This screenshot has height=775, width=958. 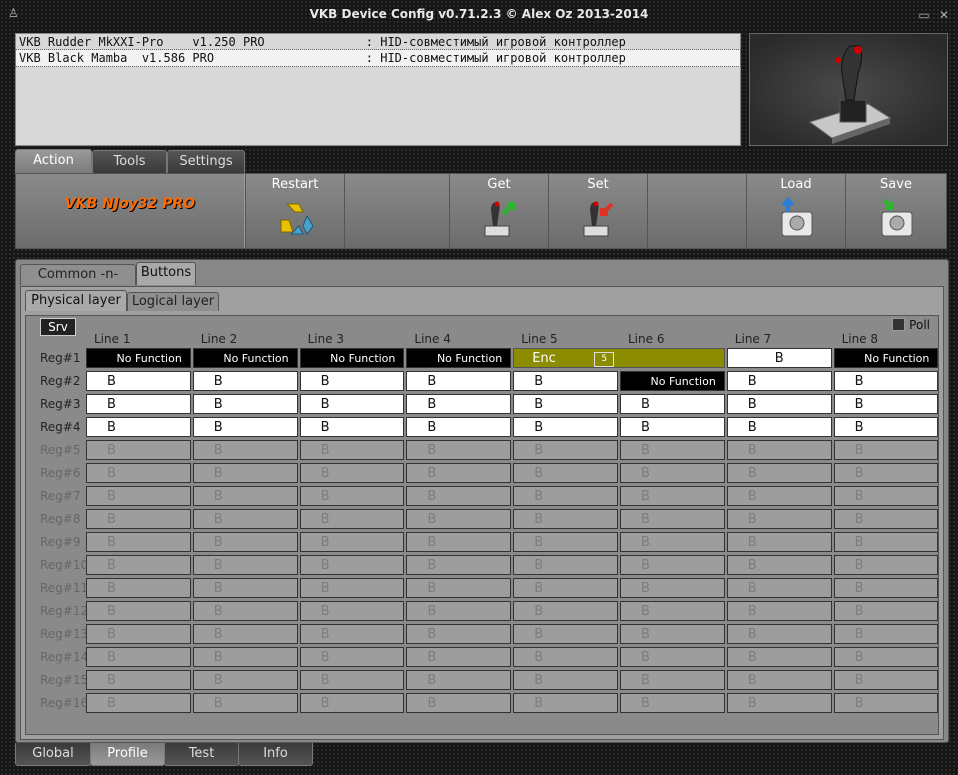 What do you see at coordinates (944, 15) in the screenshot?
I see `close-icon: ✕` at bounding box center [944, 15].